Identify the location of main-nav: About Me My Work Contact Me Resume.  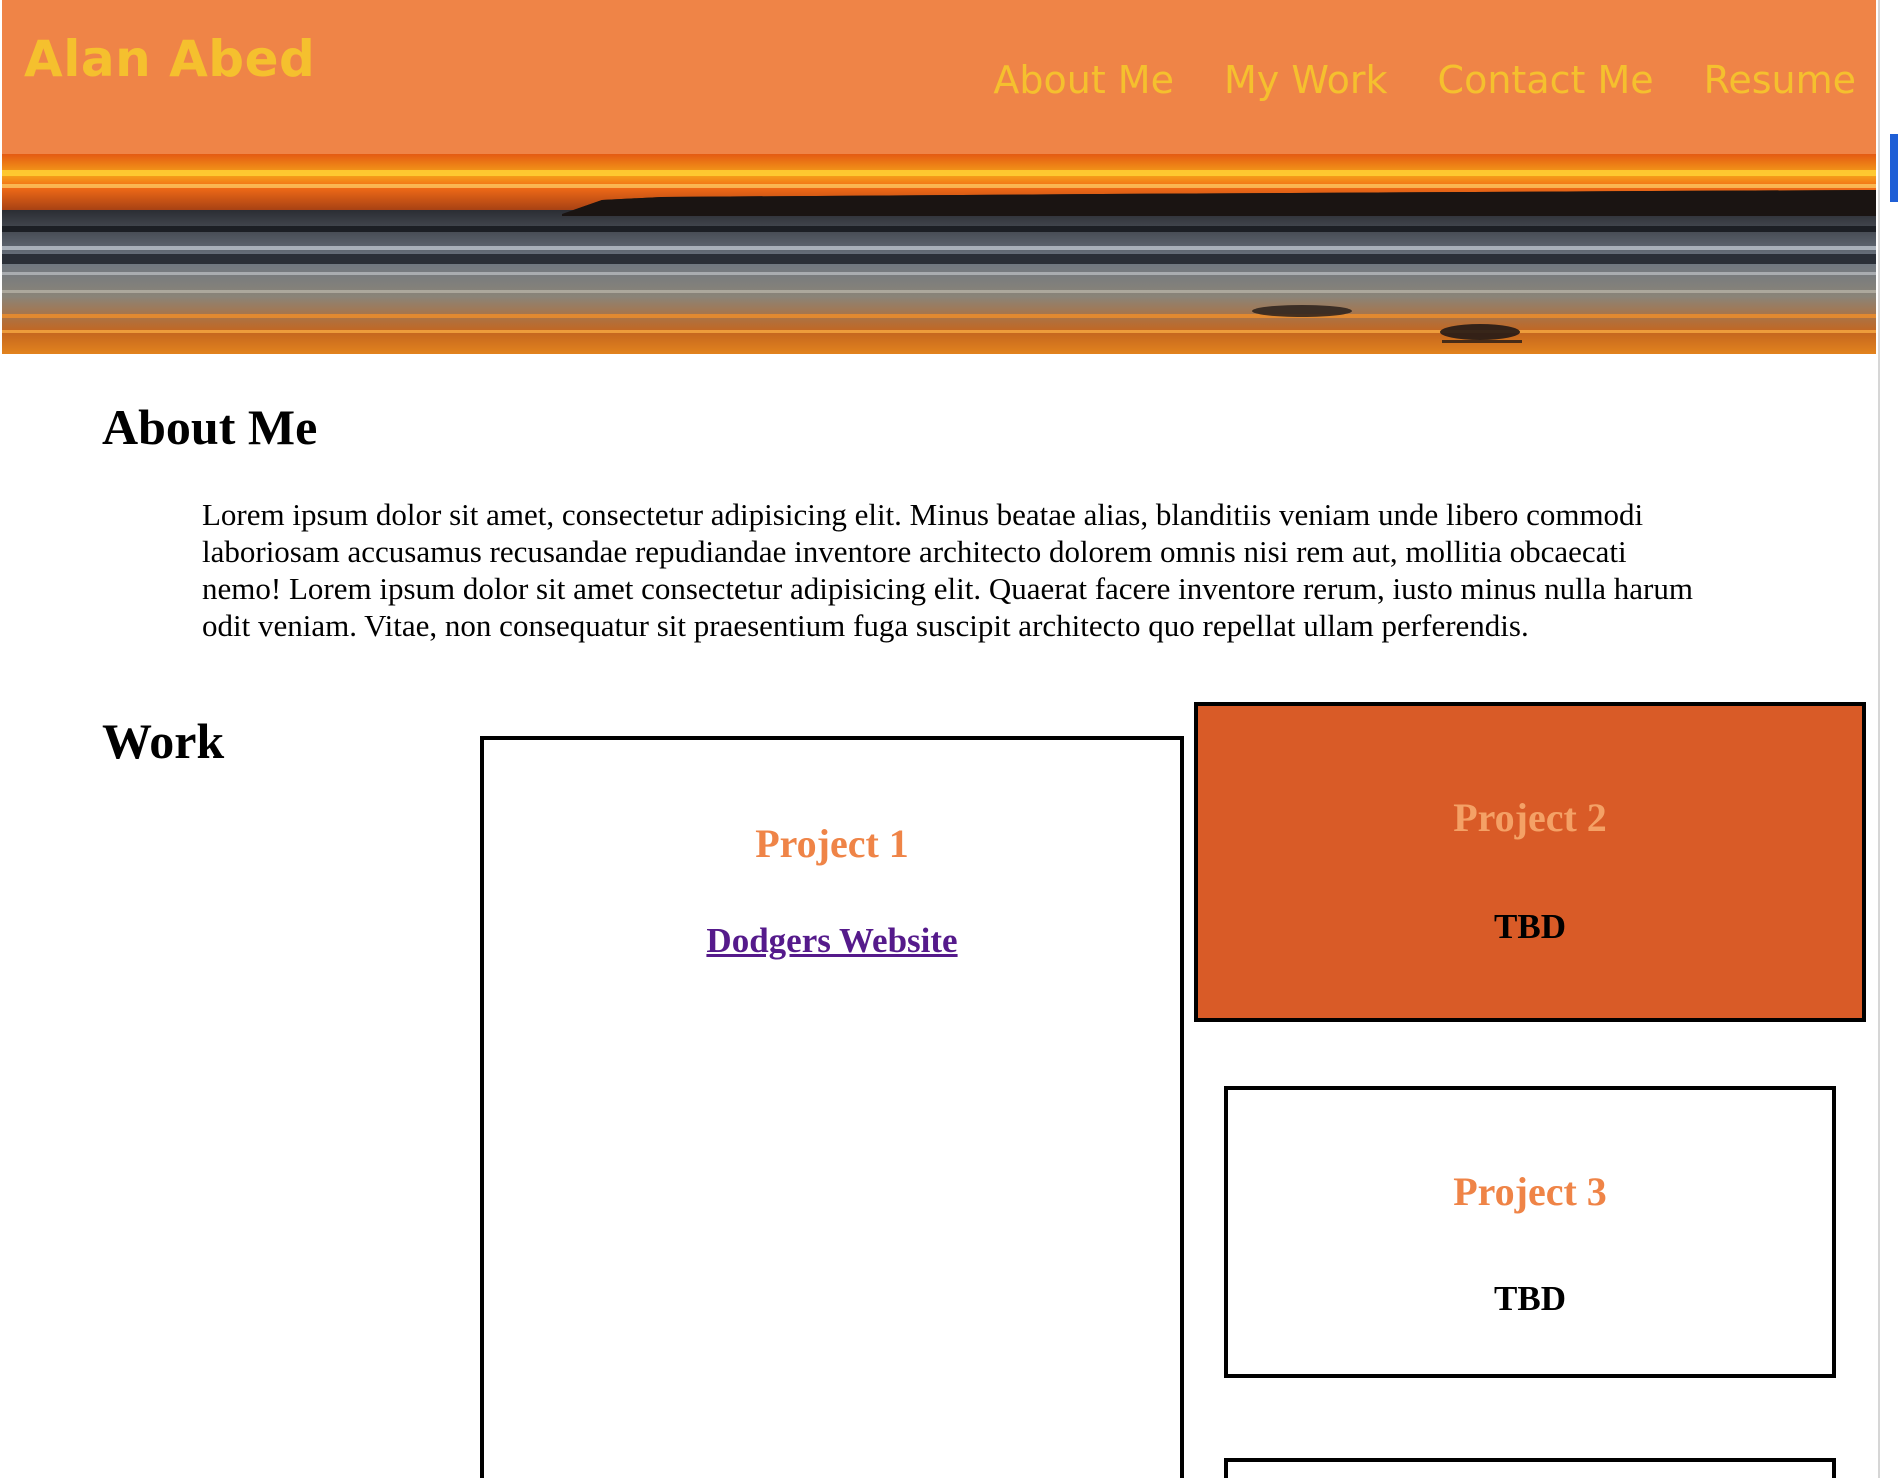
(1424, 80).